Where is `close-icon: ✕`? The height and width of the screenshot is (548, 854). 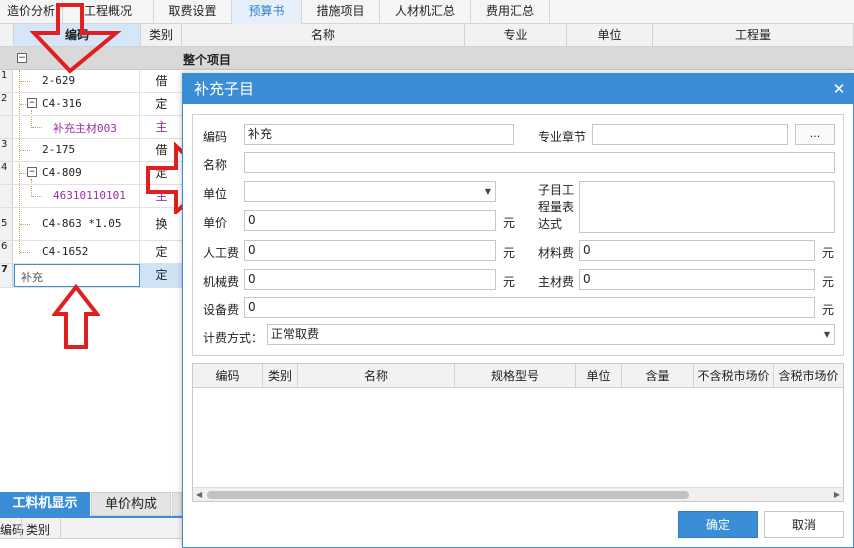
close-icon: ✕ is located at coordinates (839, 89).